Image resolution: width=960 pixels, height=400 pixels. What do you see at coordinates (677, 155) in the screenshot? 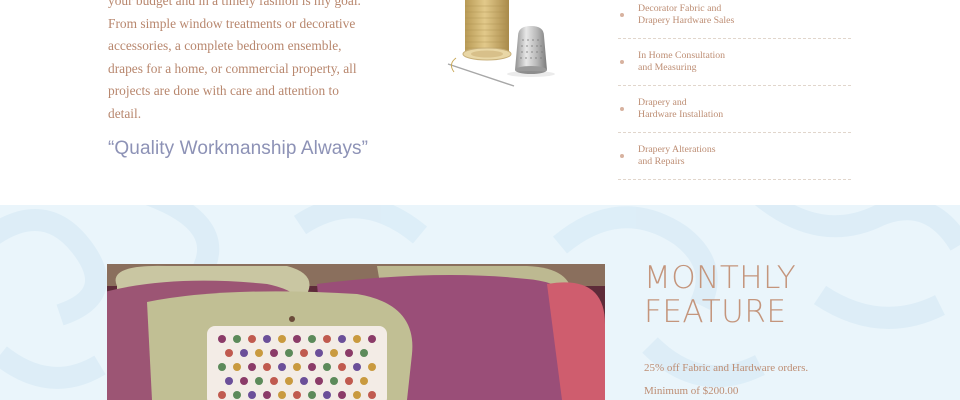
I see `service-label: Drapery Alterations and Repairs` at bounding box center [677, 155].